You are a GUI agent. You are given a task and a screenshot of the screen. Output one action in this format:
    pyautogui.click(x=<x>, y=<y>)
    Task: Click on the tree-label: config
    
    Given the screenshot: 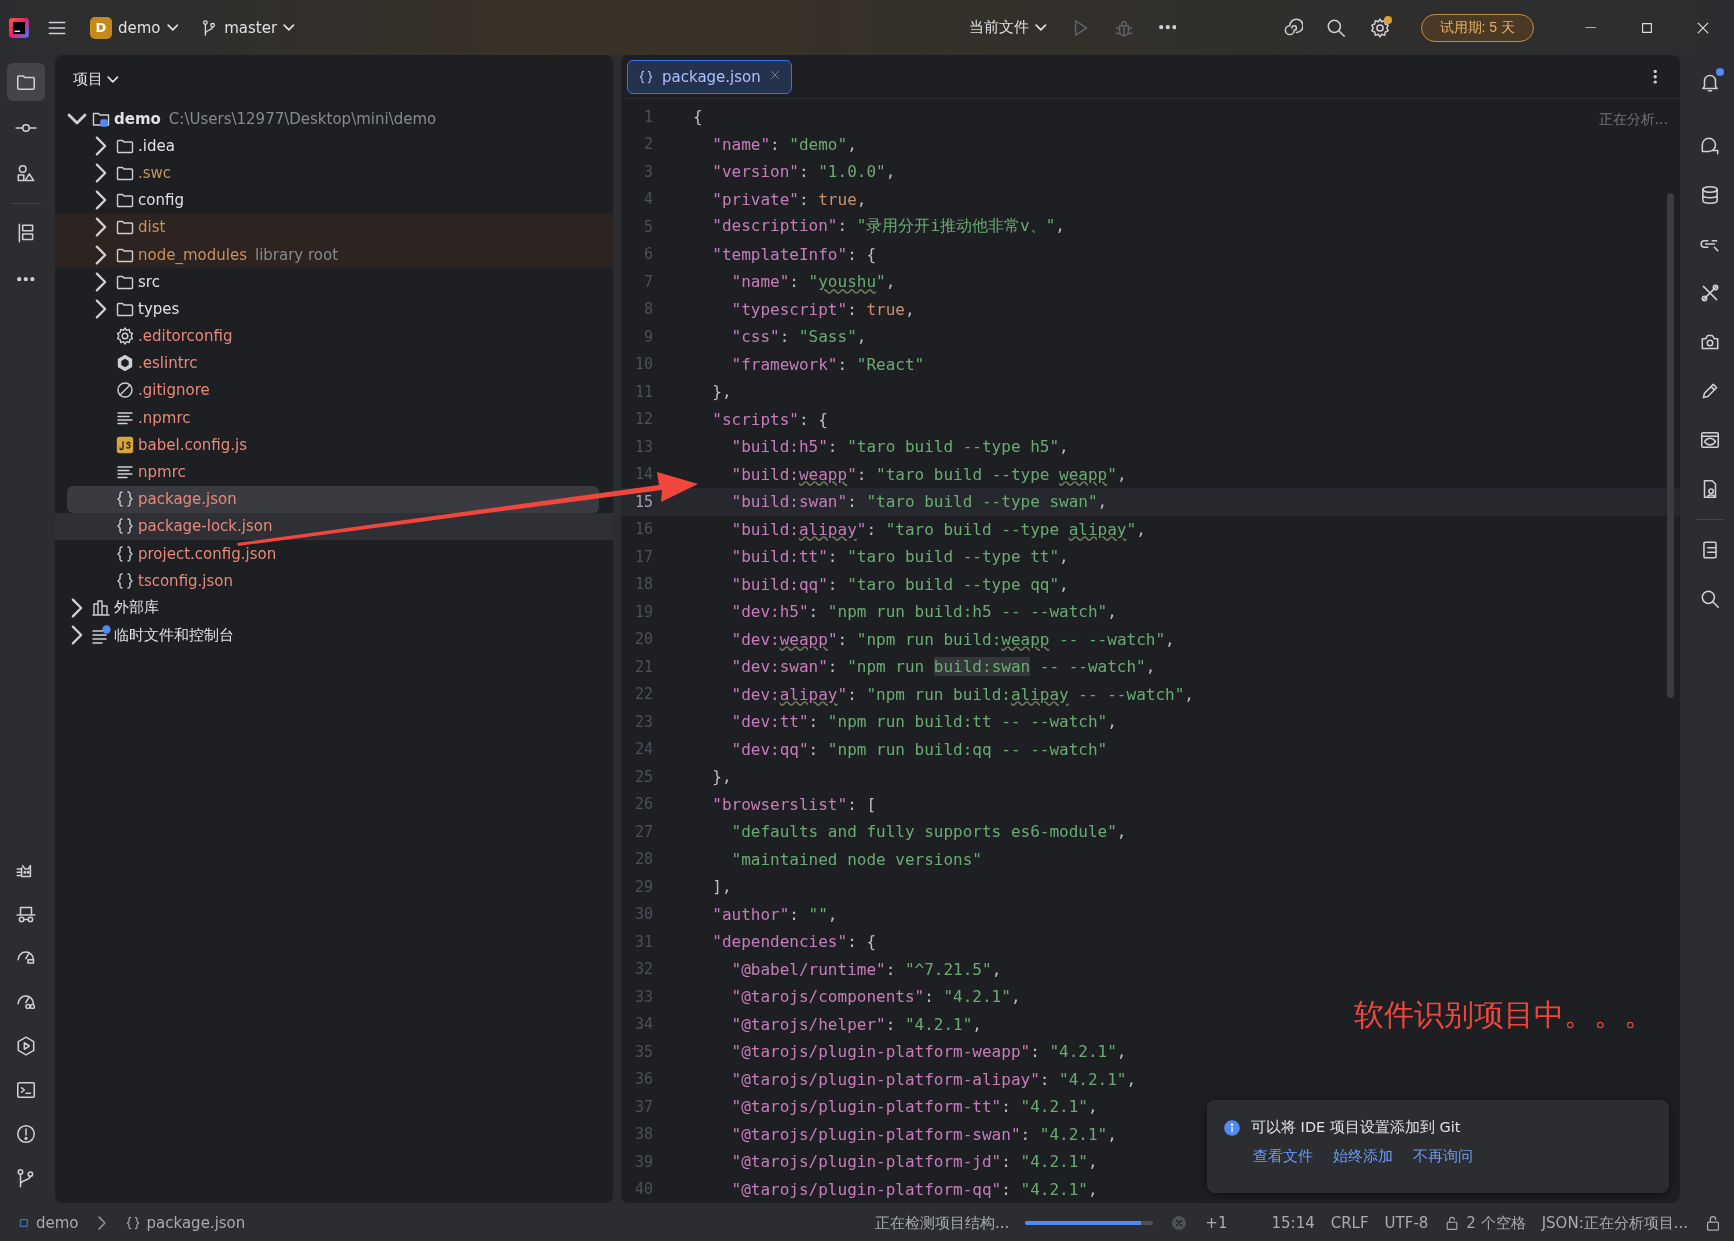 What is the action you would take?
    pyautogui.click(x=161, y=200)
    